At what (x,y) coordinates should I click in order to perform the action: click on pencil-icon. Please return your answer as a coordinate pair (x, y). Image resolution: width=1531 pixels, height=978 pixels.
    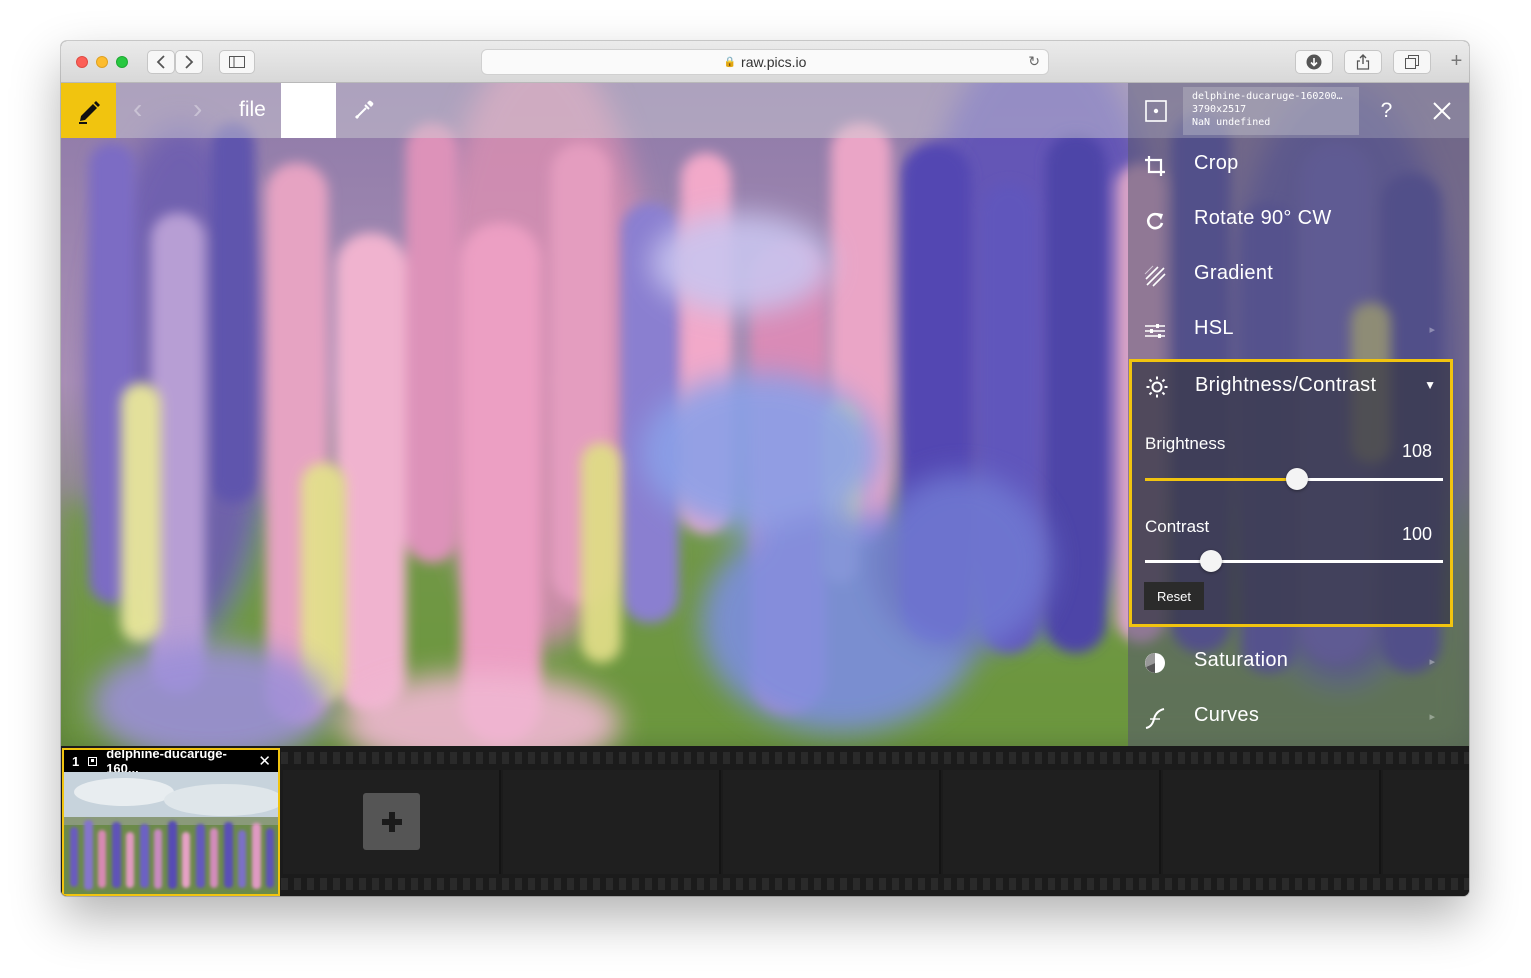
    Looking at the image, I should click on (89, 112).